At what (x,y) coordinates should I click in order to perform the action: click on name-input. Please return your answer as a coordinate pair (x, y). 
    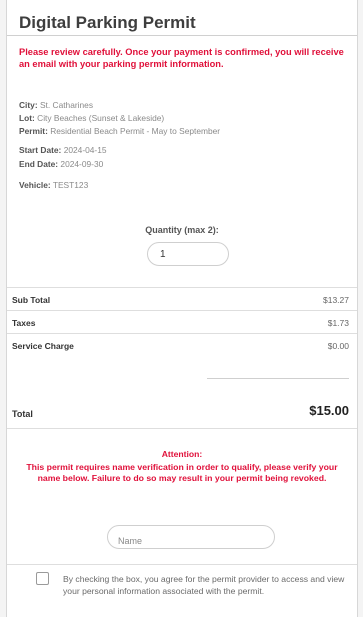
    Looking at the image, I should click on (191, 537).